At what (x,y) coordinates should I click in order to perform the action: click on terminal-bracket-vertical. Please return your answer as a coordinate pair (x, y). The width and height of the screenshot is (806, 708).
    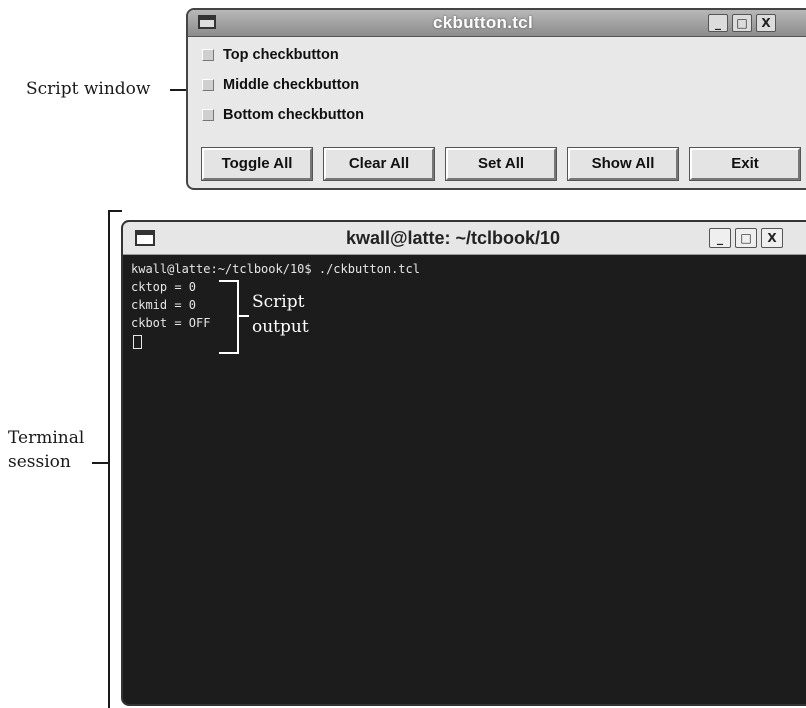
    Looking at the image, I should click on (109, 459).